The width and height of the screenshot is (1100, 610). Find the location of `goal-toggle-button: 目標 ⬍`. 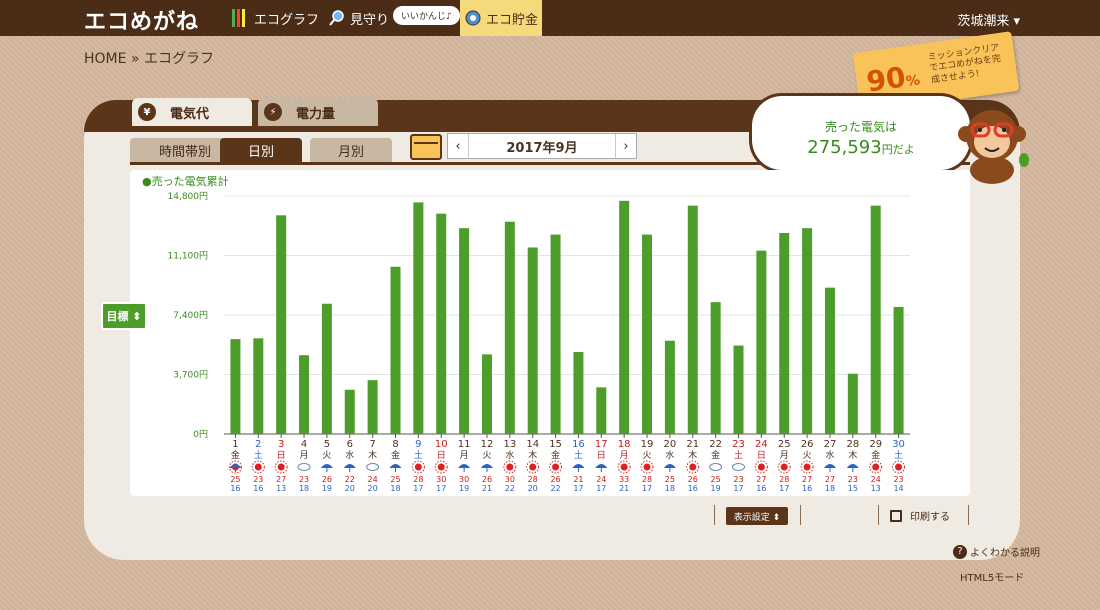

goal-toggle-button: 目標 ⬍ is located at coordinates (124, 316).